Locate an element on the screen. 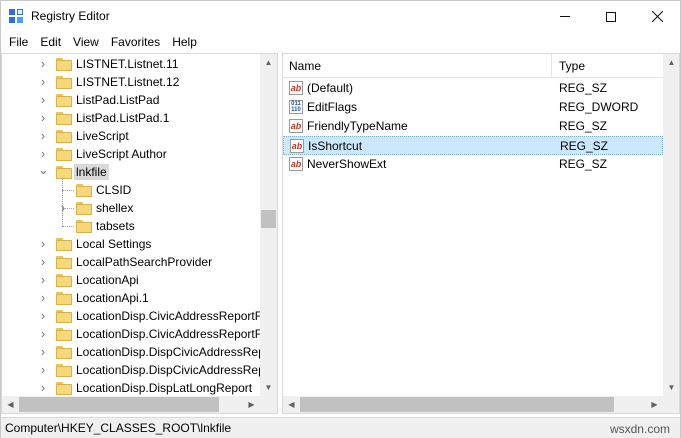 Image resolution: width=681 pixels, height=438 pixels. tree-horizontal-scroll-thumb is located at coordinates (119, 404).